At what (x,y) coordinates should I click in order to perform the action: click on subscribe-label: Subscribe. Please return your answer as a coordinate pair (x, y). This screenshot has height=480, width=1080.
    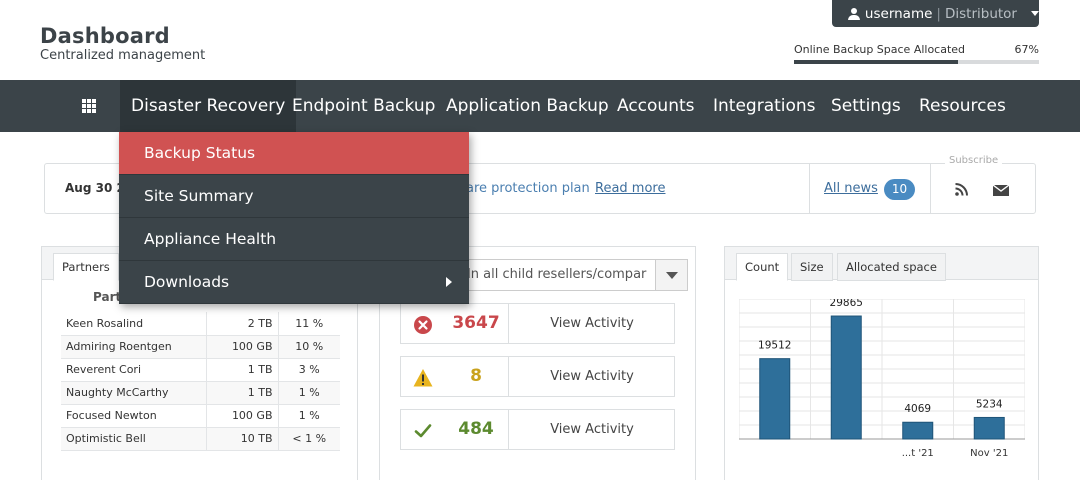
    Looking at the image, I should click on (974, 160).